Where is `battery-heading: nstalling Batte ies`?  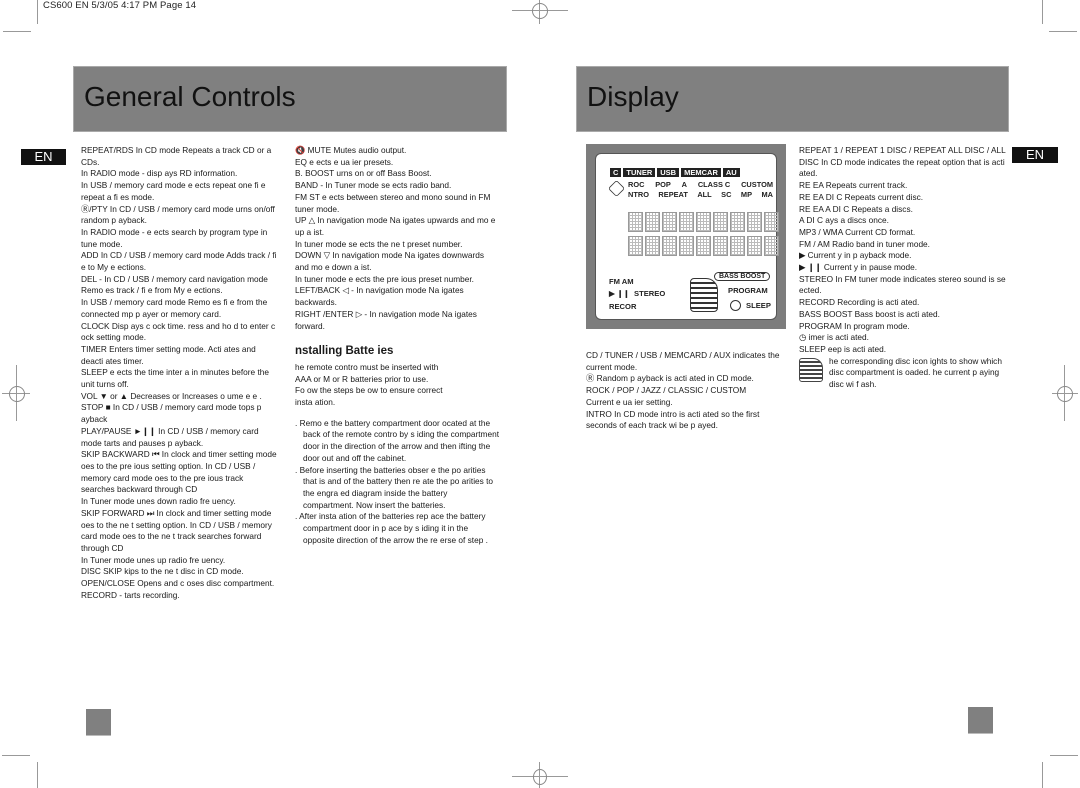 battery-heading: nstalling Batte ies is located at coordinates (344, 351).